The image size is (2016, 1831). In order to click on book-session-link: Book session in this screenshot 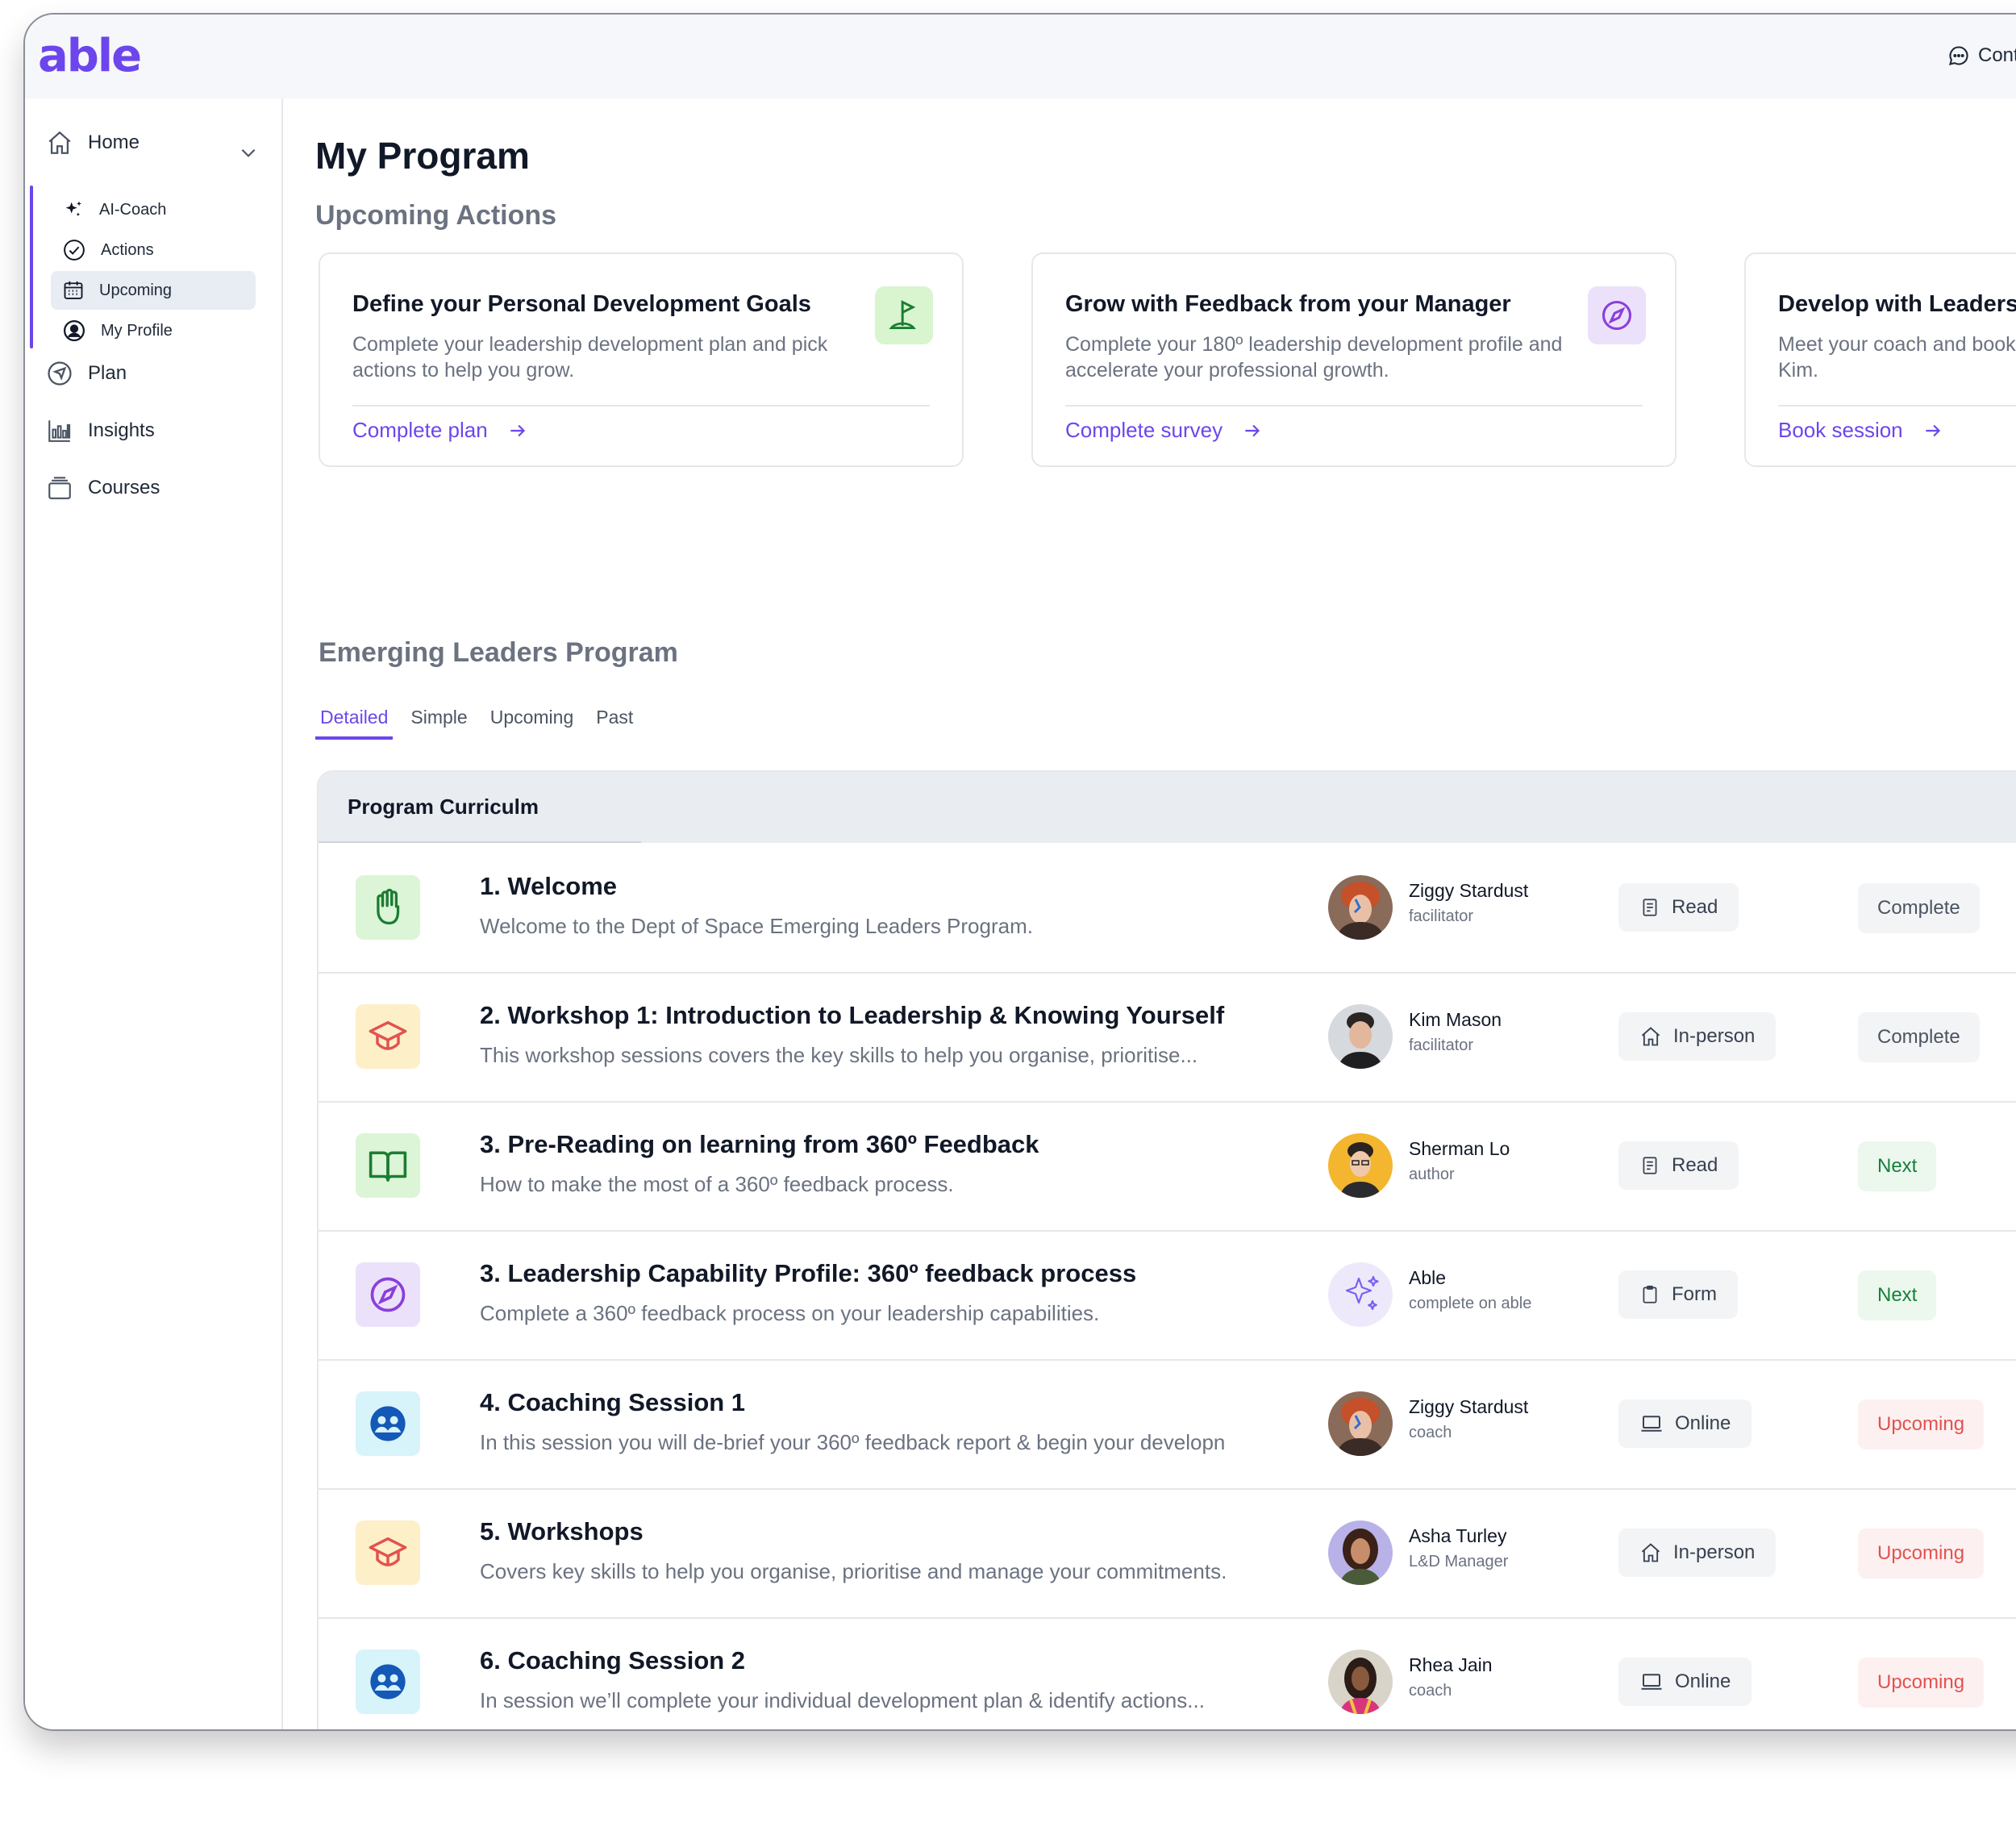, I will do `click(1861, 430)`.